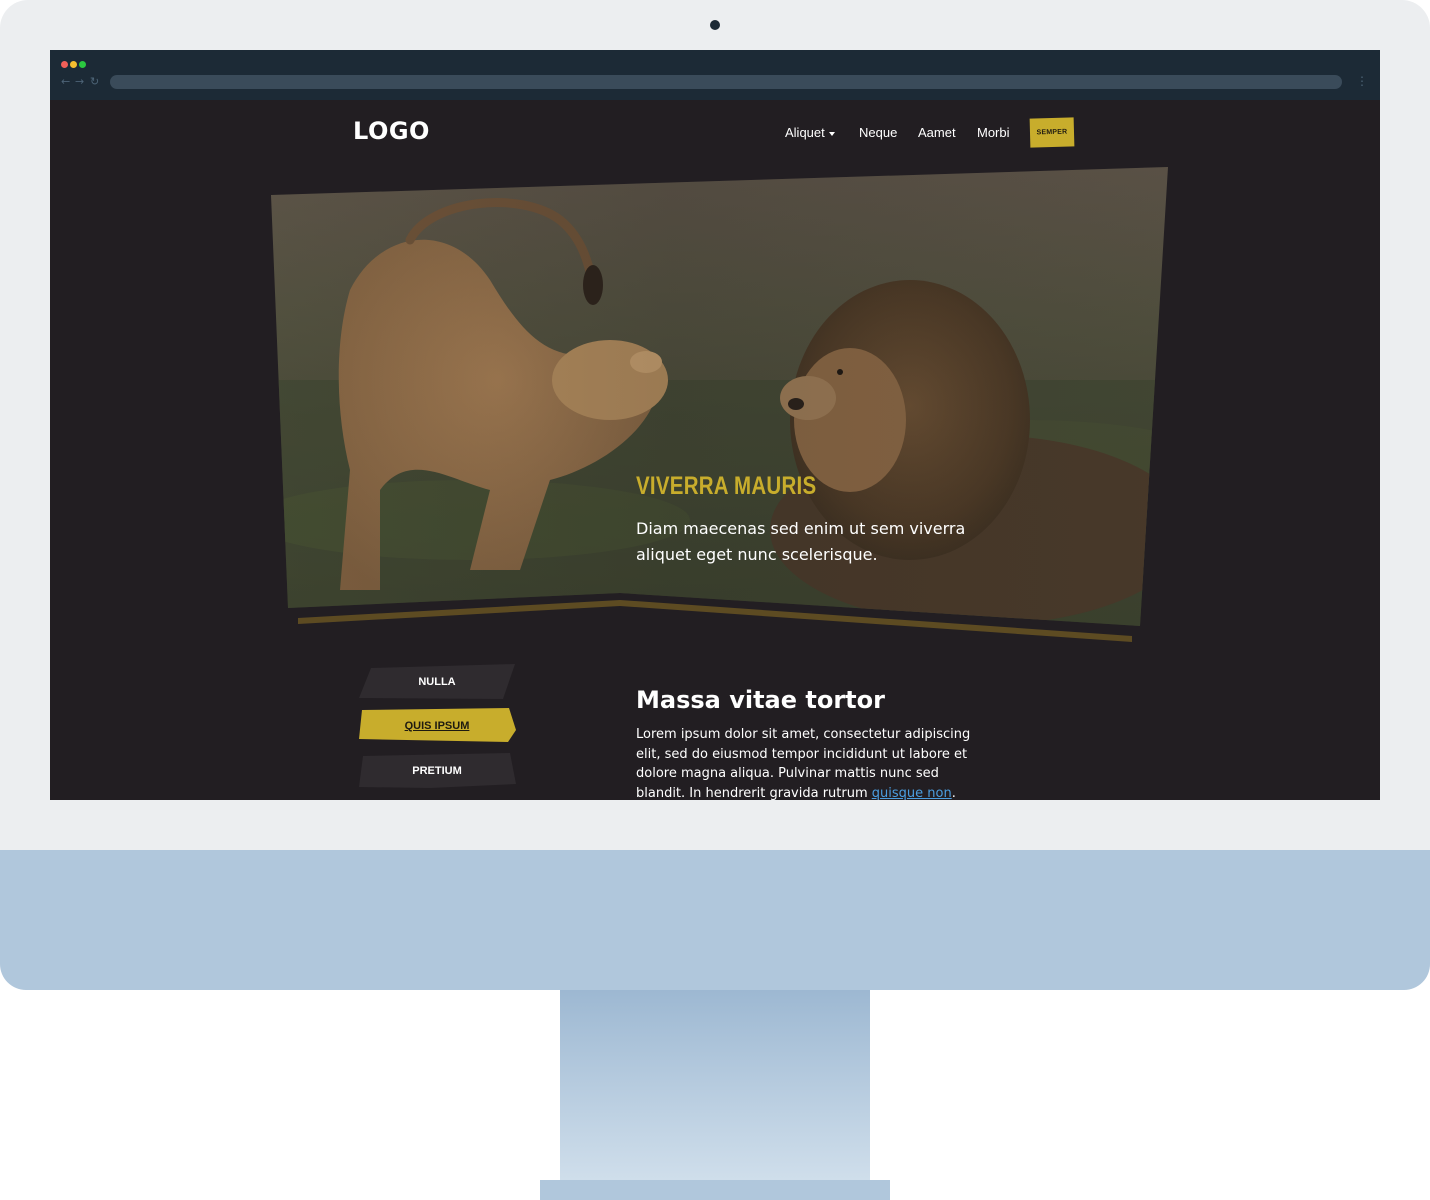  What do you see at coordinates (760, 700) in the screenshot?
I see `section-title: Massa vitae tortor` at bounding box center [760, 700].